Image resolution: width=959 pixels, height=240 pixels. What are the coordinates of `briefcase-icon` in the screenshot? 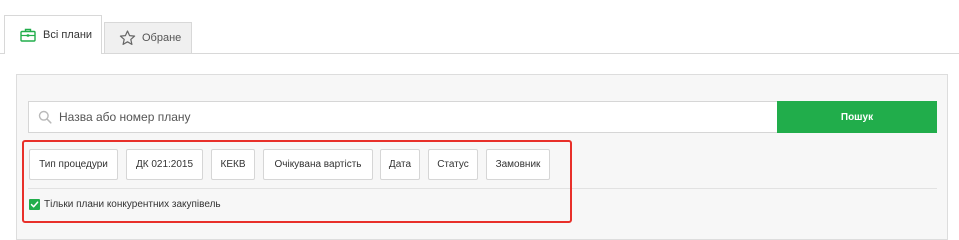 It's located at (28, 35).